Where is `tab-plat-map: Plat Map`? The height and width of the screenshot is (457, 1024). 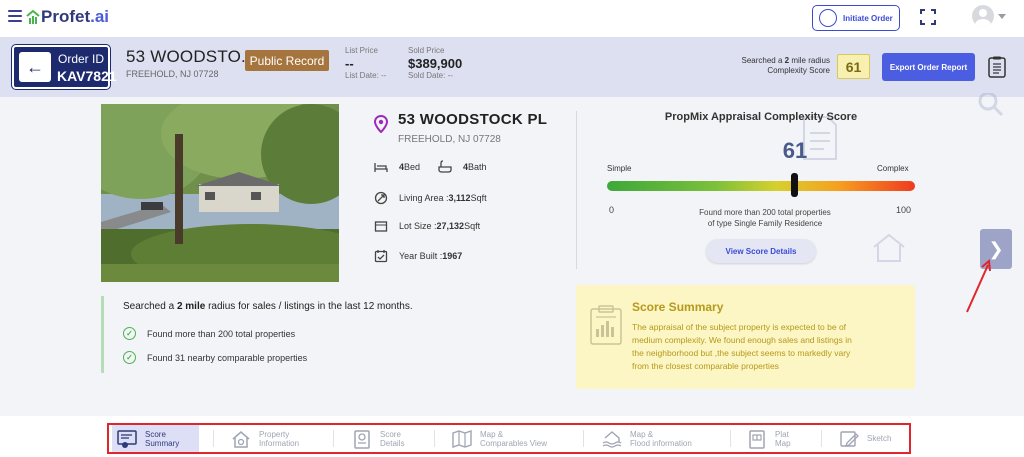
tab-plat-map: Plat Map is located at coordinates (769, 438).